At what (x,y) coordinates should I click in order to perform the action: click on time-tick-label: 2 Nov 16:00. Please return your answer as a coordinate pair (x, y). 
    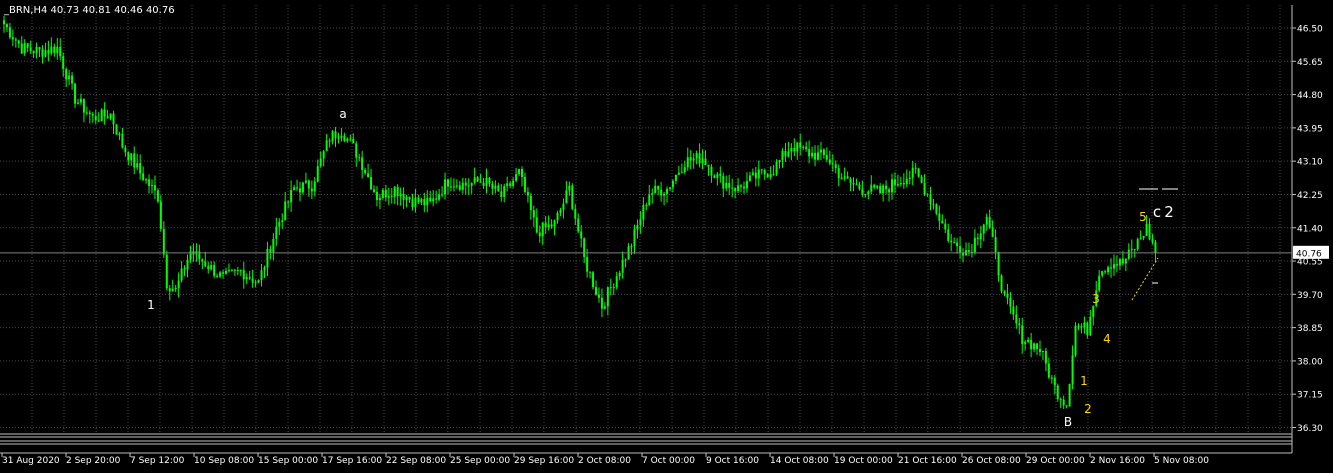
    Looking at the image, I should click on (1117, 461).